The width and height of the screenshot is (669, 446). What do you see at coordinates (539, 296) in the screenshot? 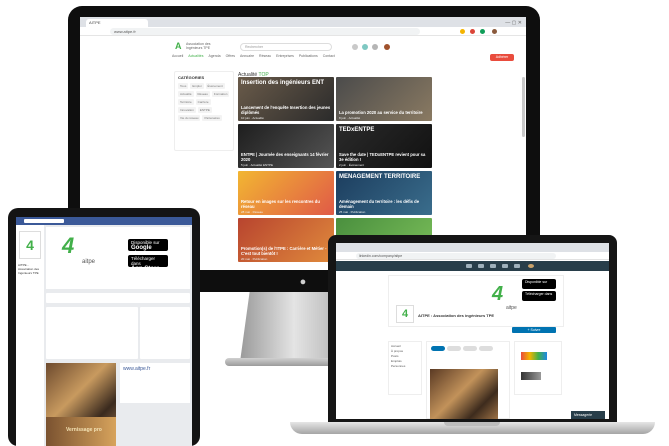
I see `app-store-badge: Télécharger dans` at bounding box center [539, 296].